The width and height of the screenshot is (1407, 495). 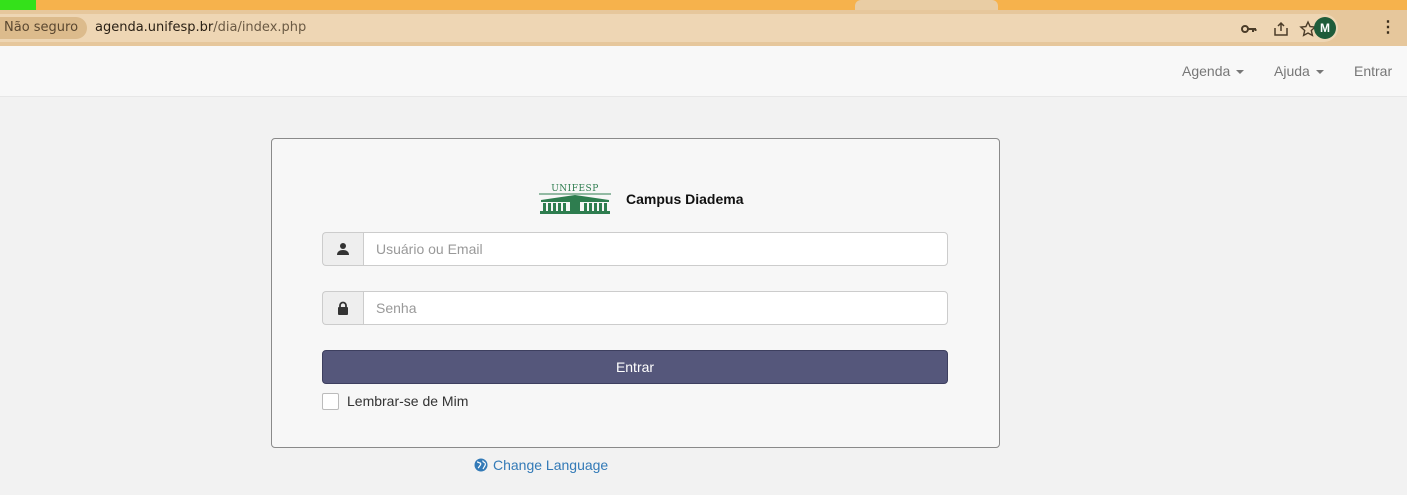 What do you see at coordinates (1206, 71) in the screenshot?
I see `nav-agenda-label: Agenda` at bounding box center [1206, 71].